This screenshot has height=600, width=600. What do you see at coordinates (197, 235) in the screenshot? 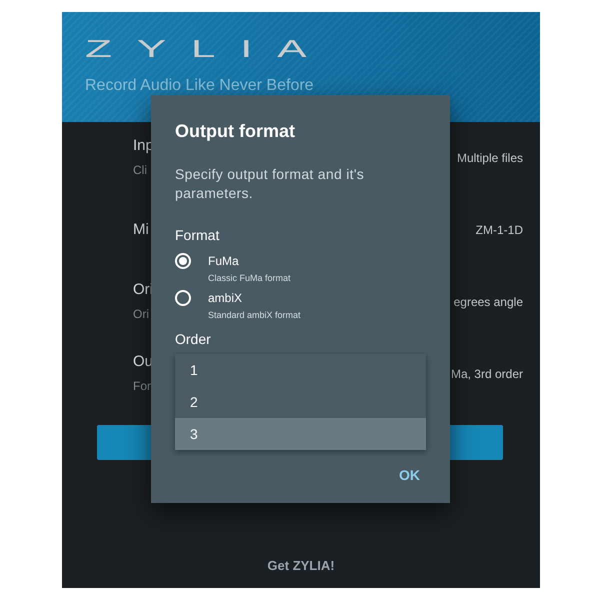
I see `section-label: Format` at bounding box center [197, 235].